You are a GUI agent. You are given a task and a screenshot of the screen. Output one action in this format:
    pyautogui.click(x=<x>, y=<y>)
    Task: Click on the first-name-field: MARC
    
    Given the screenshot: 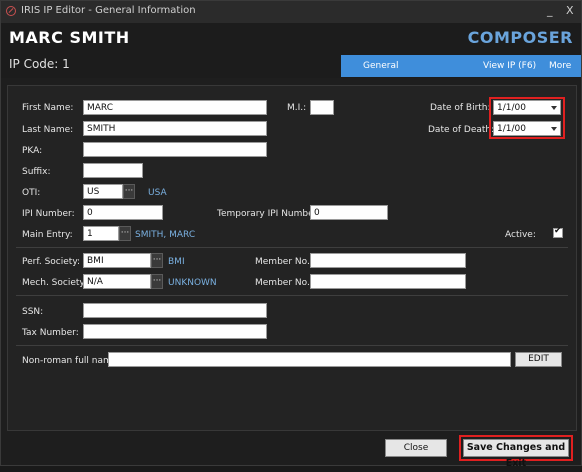 What is the action you would take?
    pyautogui.click(x=175, y=107)
    